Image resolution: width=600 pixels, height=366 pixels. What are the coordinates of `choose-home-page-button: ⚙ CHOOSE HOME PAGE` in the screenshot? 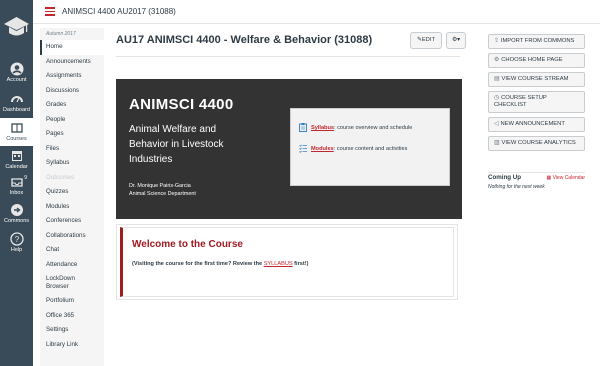 It's located at (536, 60).